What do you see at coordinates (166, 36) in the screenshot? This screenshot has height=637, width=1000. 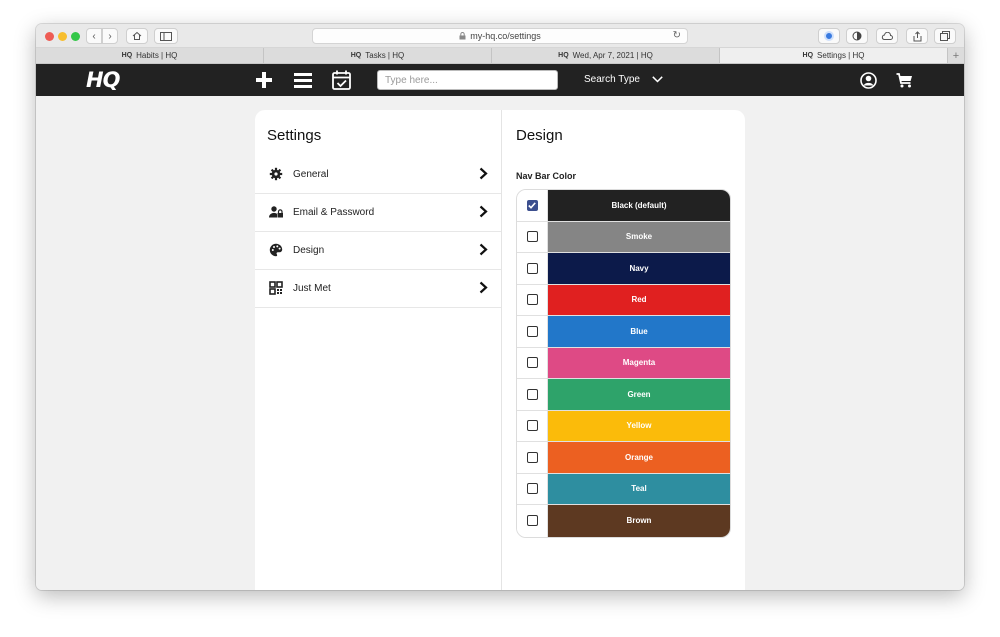 I see `sidebar-toggle-button` at bounding box center [166, 36].